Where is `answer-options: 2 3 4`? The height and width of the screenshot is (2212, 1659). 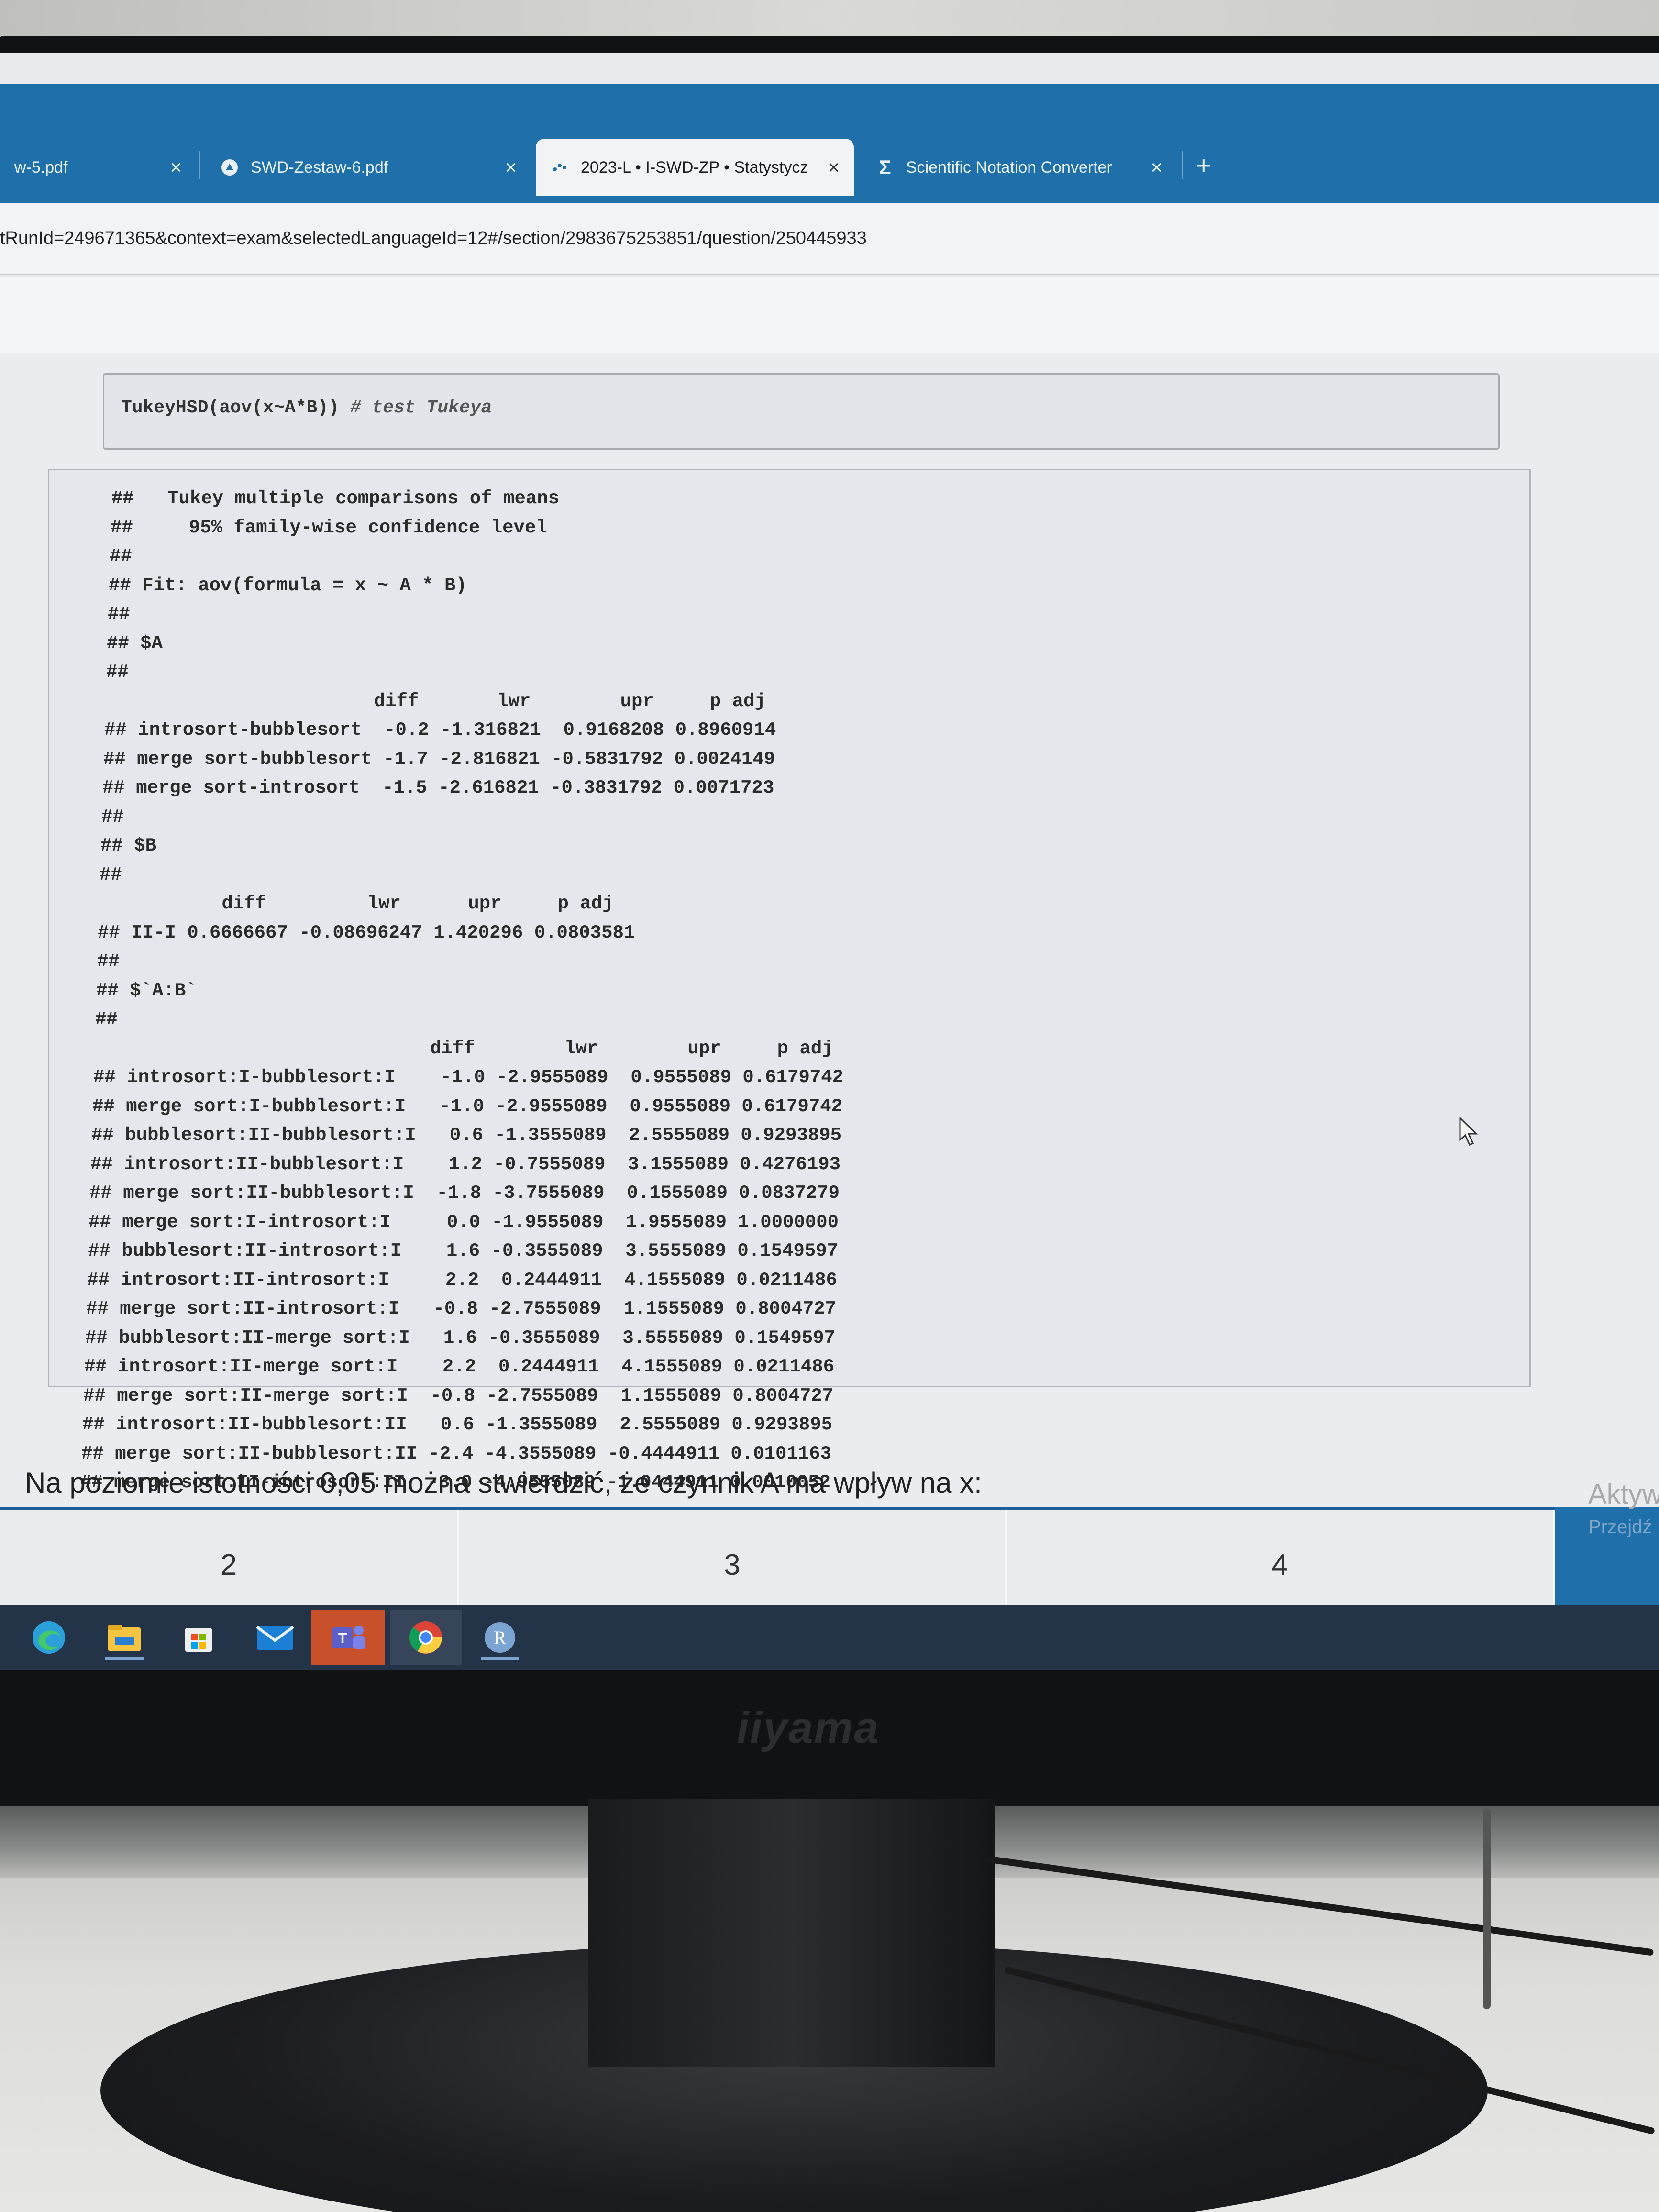 answer-options: 2 3 4 is located at coordinates (777, 1563).